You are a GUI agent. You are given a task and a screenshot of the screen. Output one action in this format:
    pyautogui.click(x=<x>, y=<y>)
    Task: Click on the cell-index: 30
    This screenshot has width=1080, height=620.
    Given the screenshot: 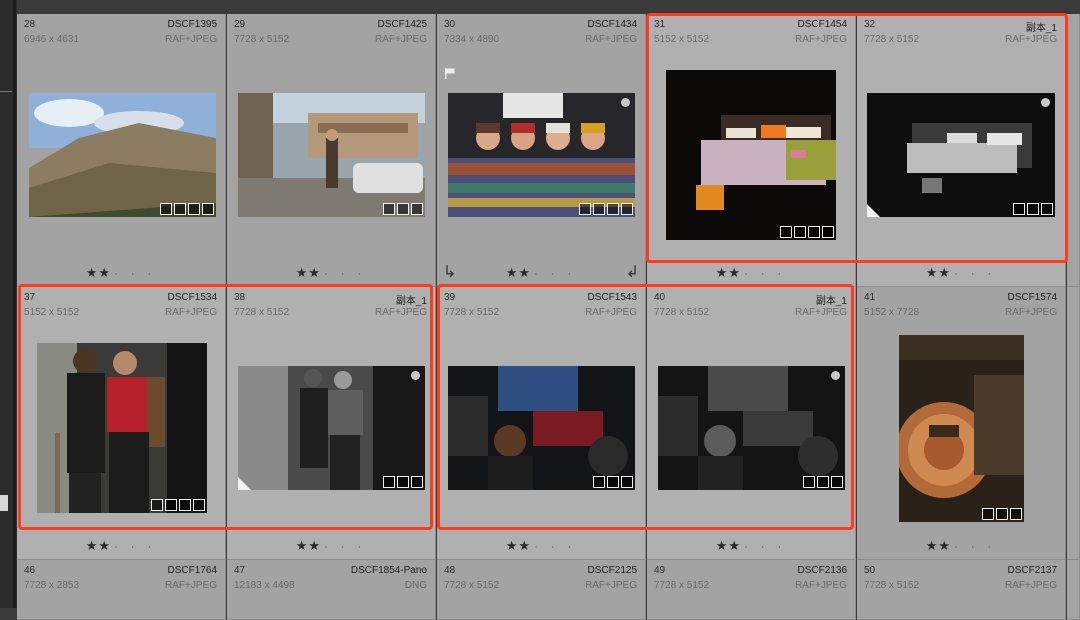 What is the action you would take?
    pyautogui.click(x=450, y=24)
    